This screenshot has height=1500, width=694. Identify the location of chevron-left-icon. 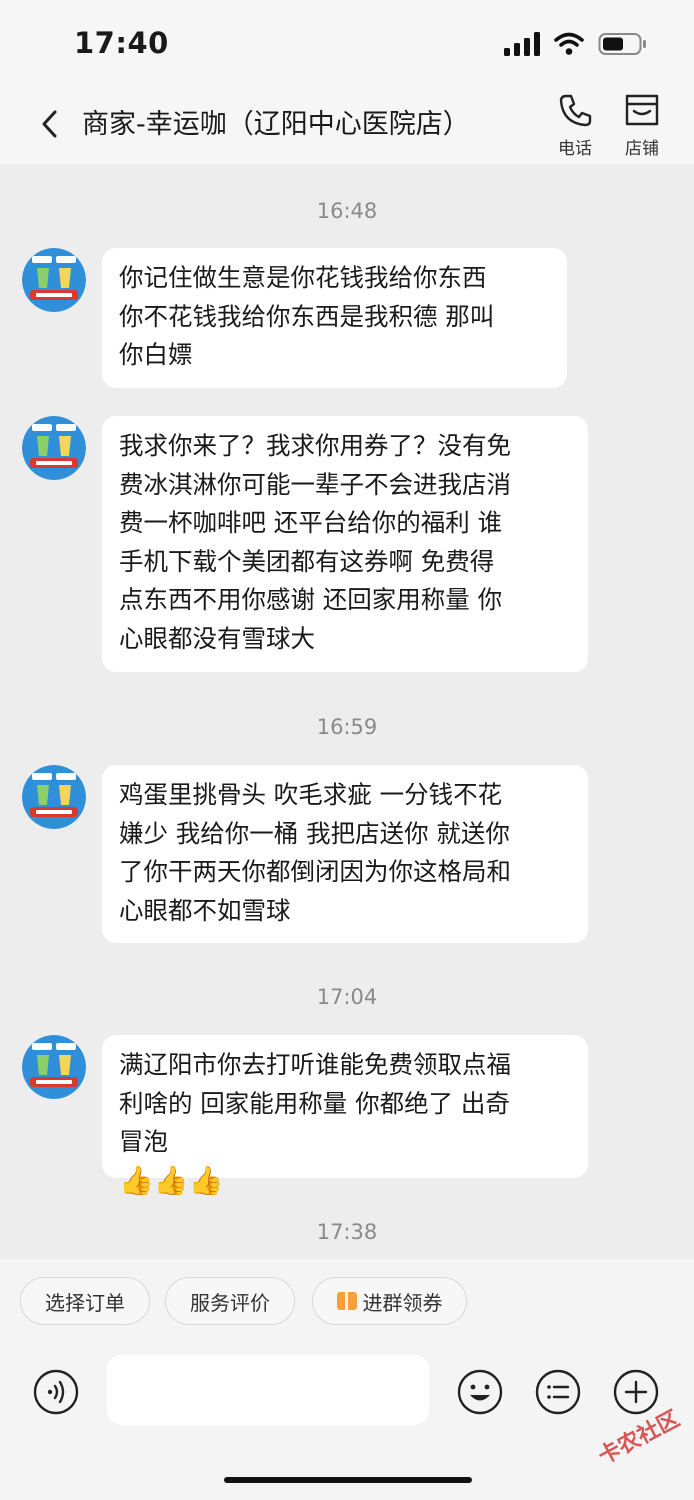
(49, 124).